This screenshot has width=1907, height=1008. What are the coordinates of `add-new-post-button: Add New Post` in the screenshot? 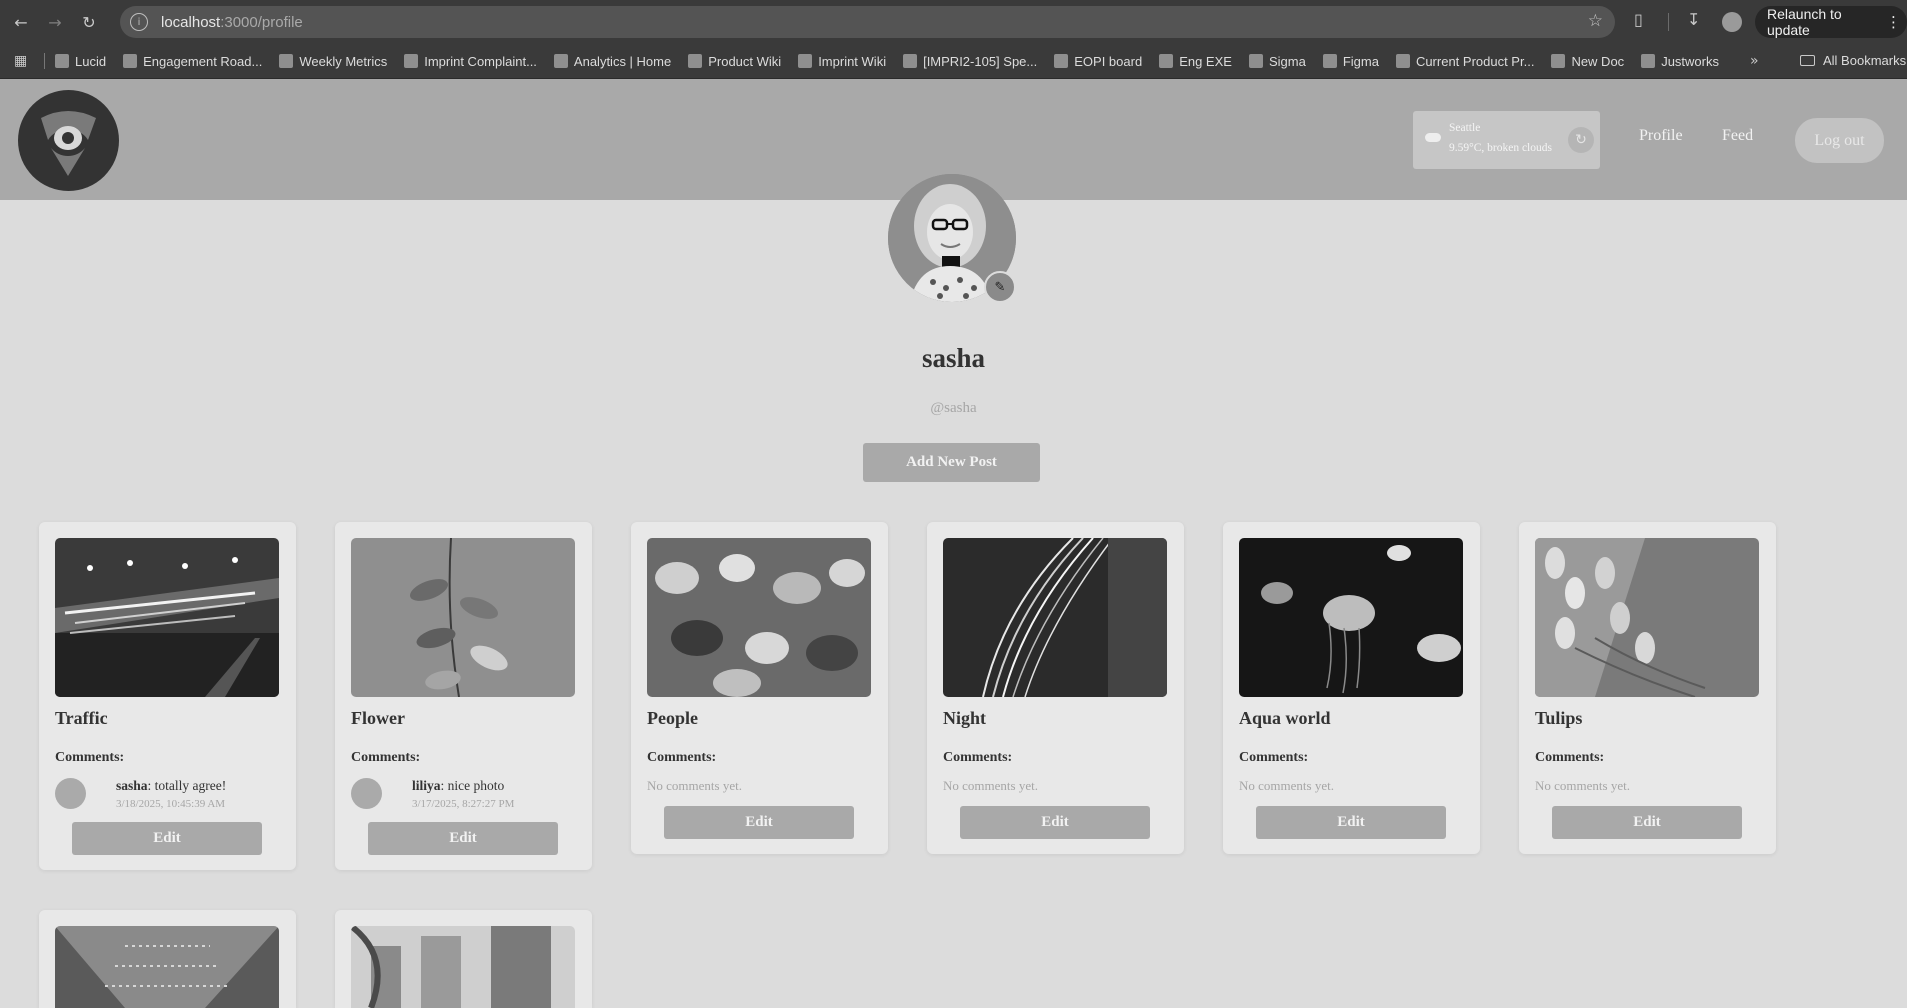 It's located at (951, 462).